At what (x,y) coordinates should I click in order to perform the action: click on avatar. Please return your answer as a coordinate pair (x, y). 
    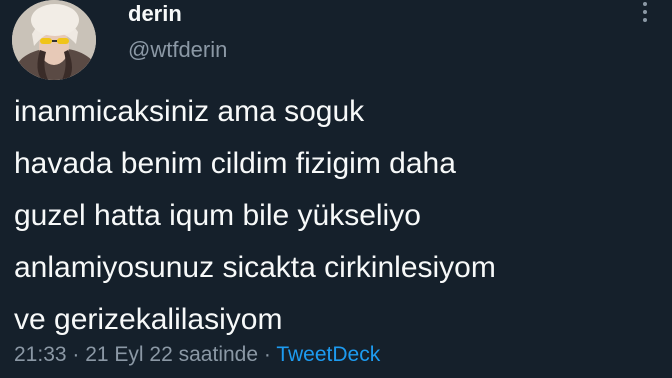
    Looking at the image, I should click on (54, 40).